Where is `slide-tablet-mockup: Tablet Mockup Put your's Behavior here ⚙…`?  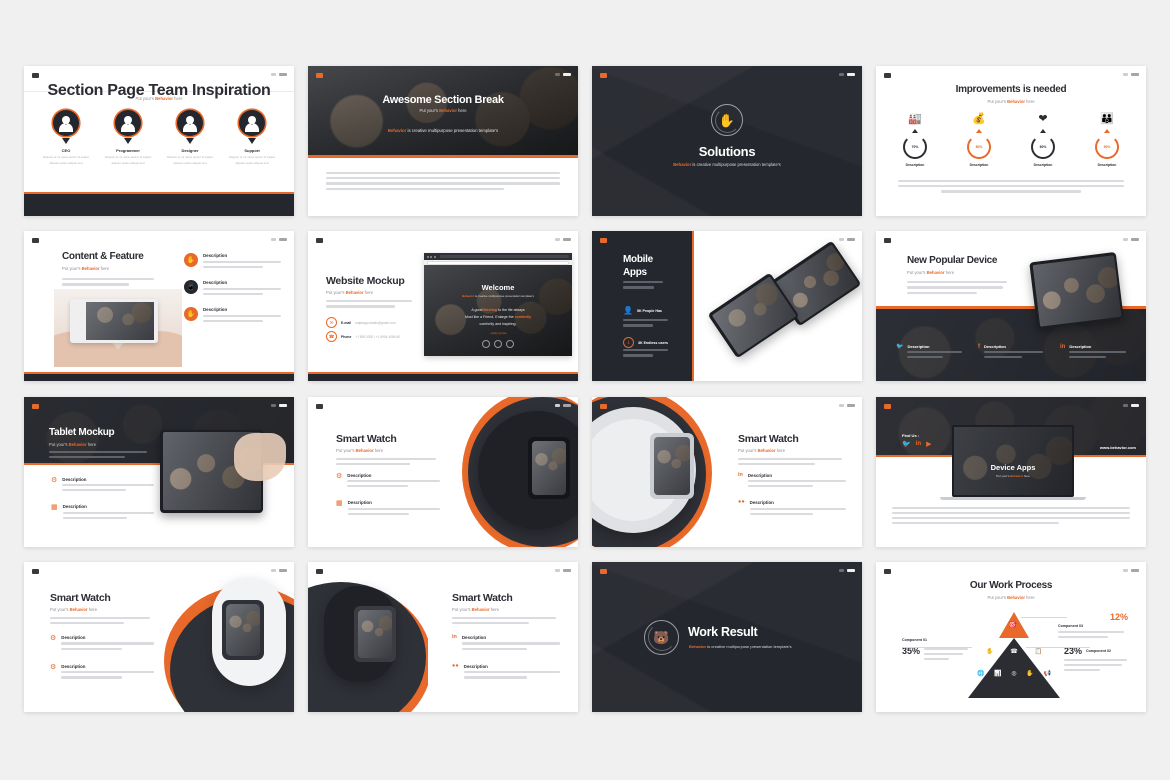 slide-tablet-mockup: Tablet Mockup Put your's Behavior here ⚙… is located at coordinates (159, 471).